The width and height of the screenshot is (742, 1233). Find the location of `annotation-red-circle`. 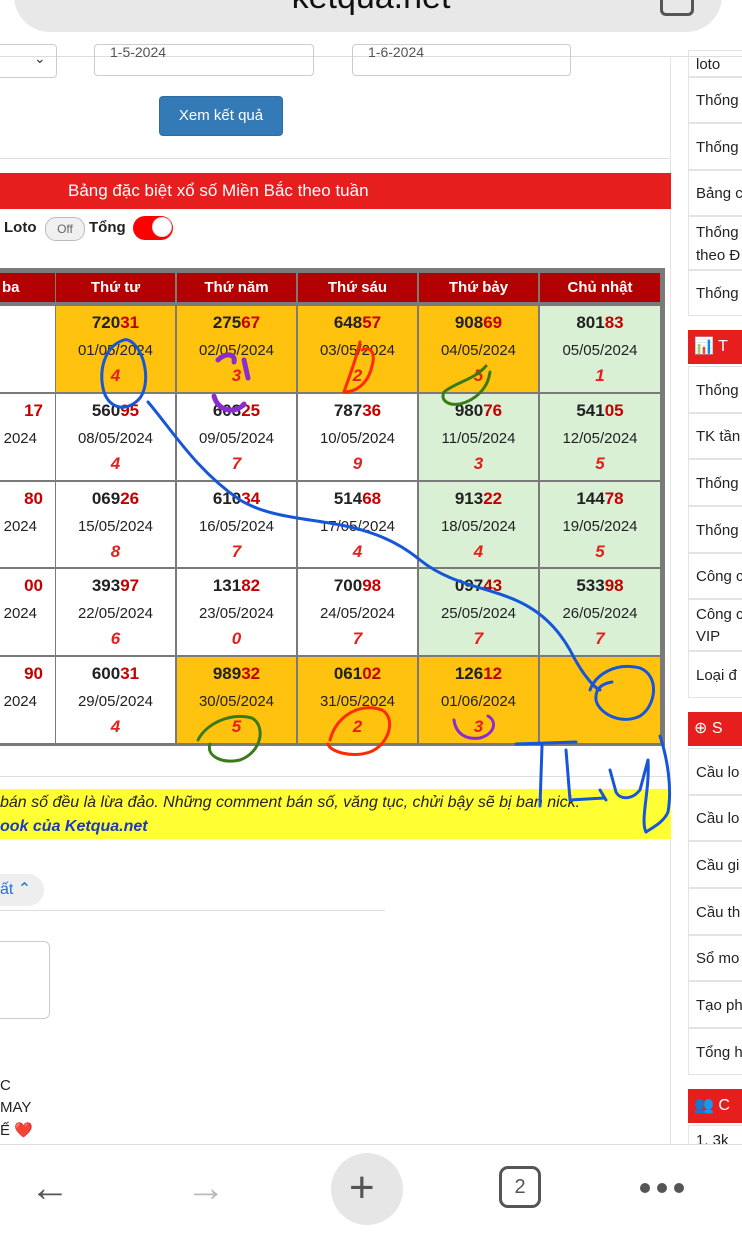

annotation-red-circle is located at coordinates (359, 731).